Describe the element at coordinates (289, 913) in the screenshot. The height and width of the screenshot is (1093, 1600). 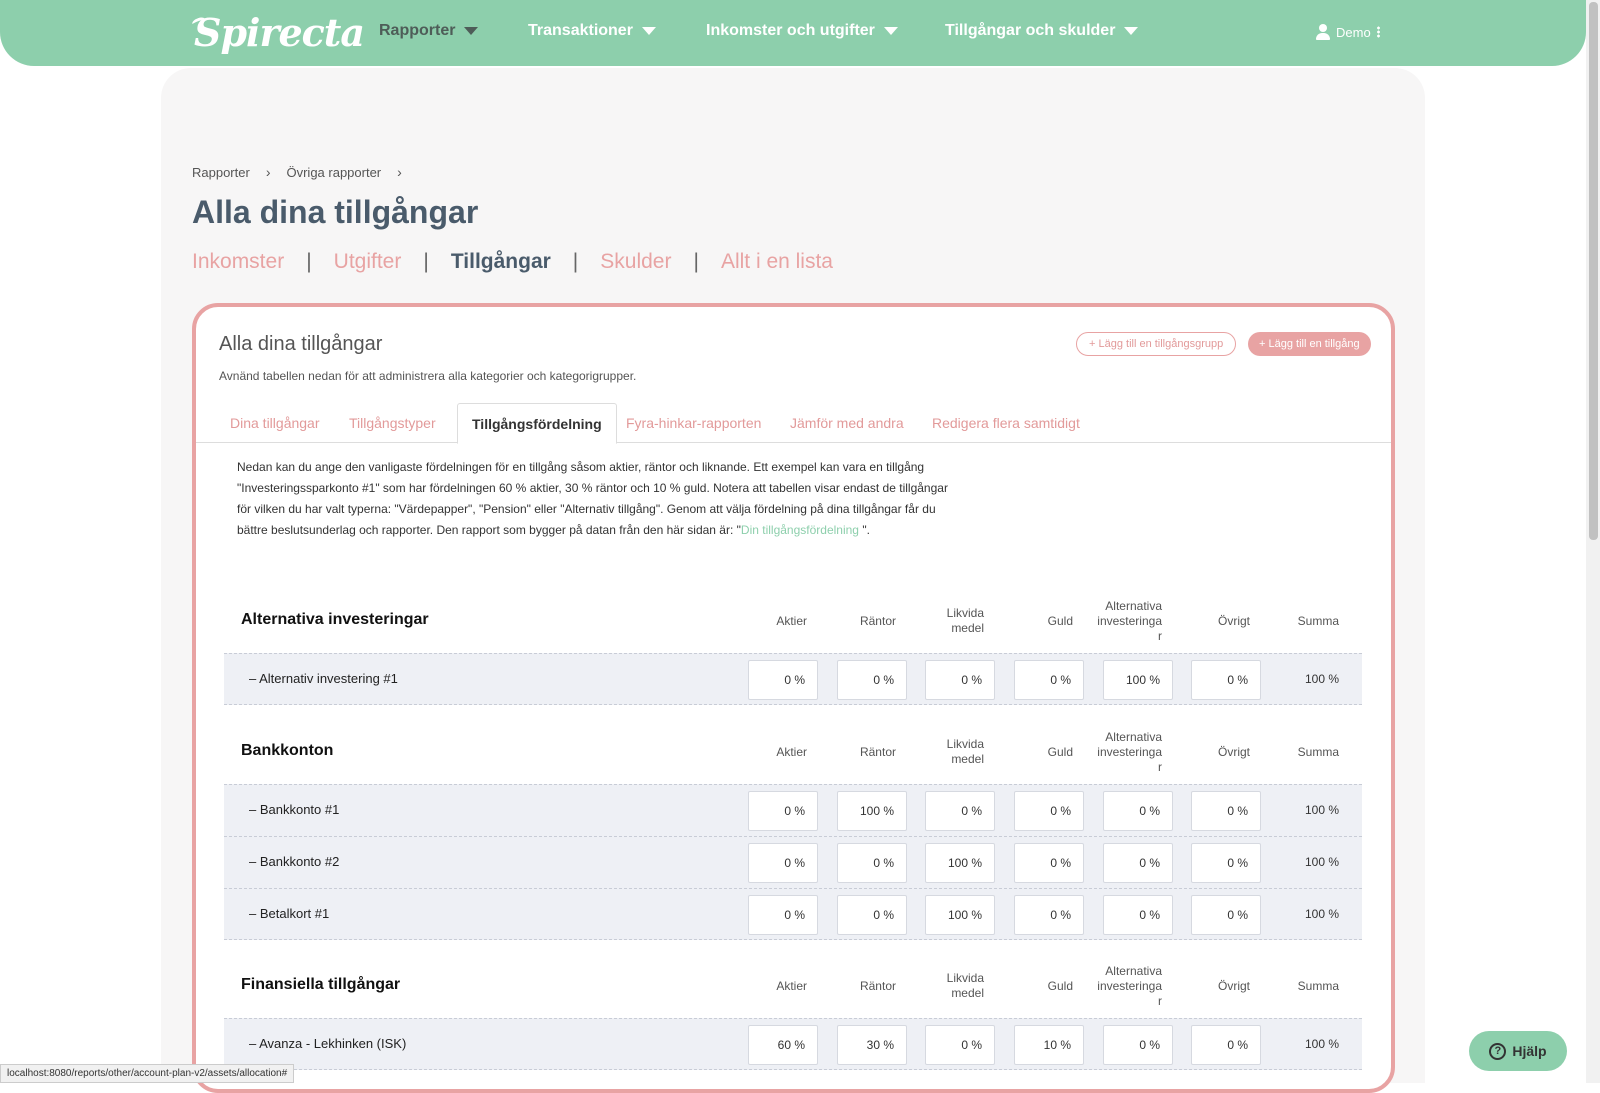
I see `row-label: – Betalkort #1` at that location.